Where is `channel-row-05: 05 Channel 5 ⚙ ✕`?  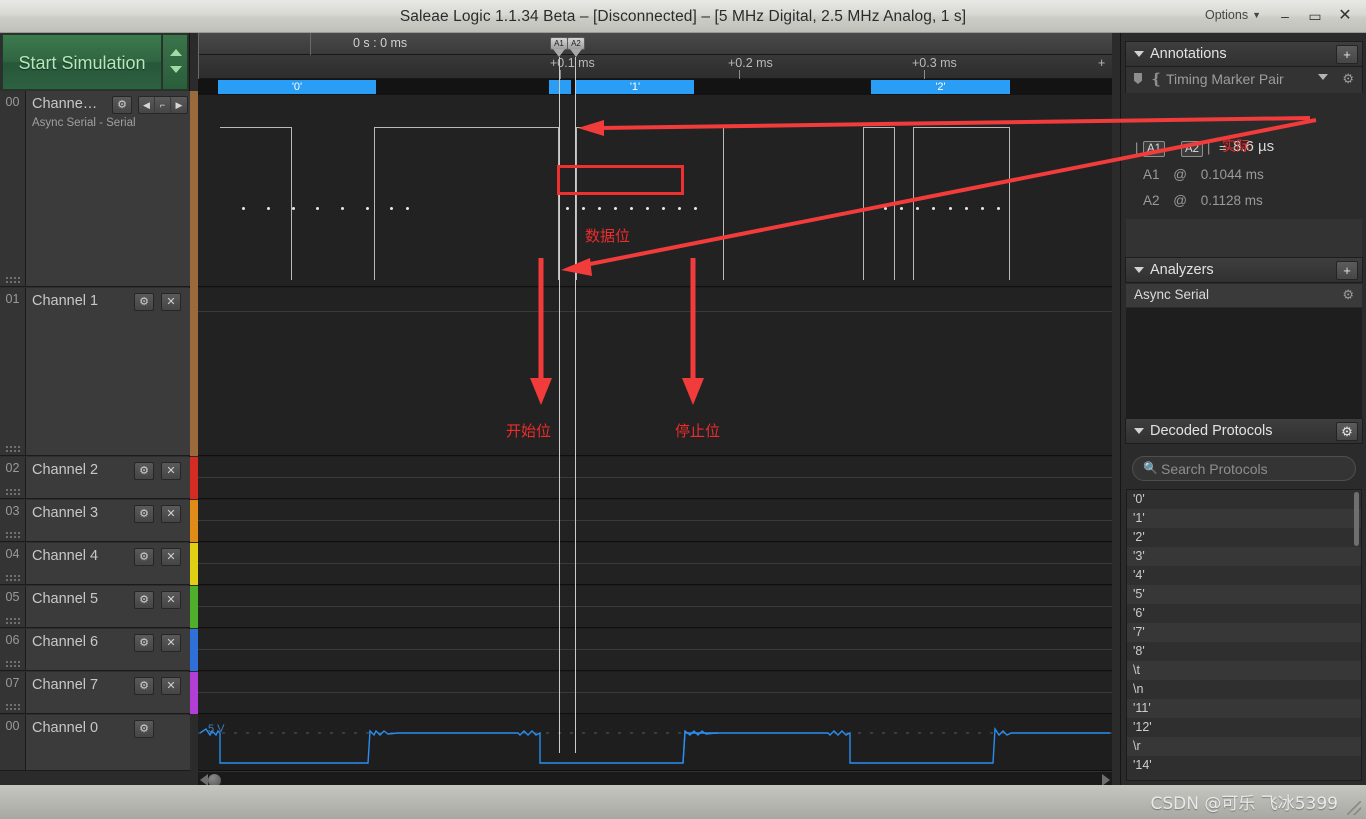
channel-row-05: 05 Channel 5 ⚙ ✕ is located at coordinates (95, 607).